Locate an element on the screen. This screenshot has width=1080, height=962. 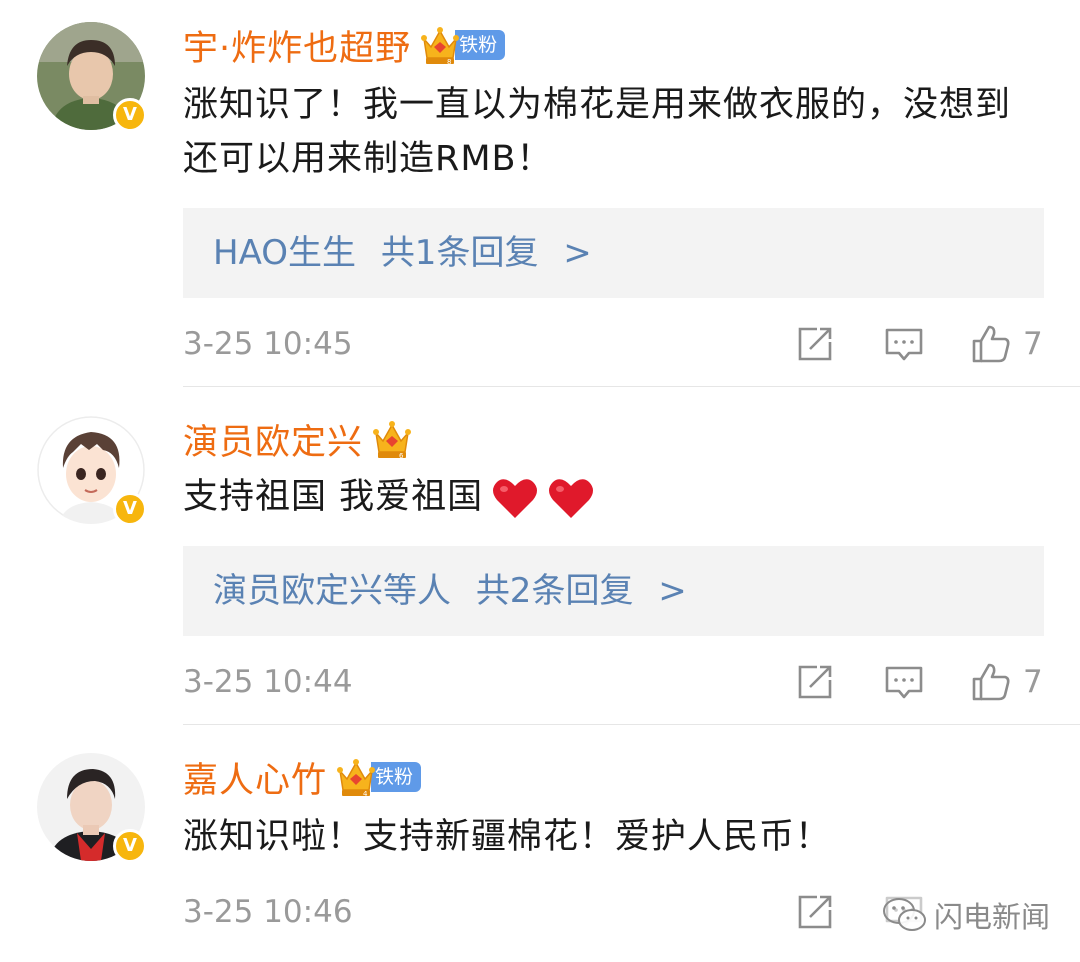
replies-link: 演员欧定兴等人 共2条回复 > is located at coordinates (613, 591).